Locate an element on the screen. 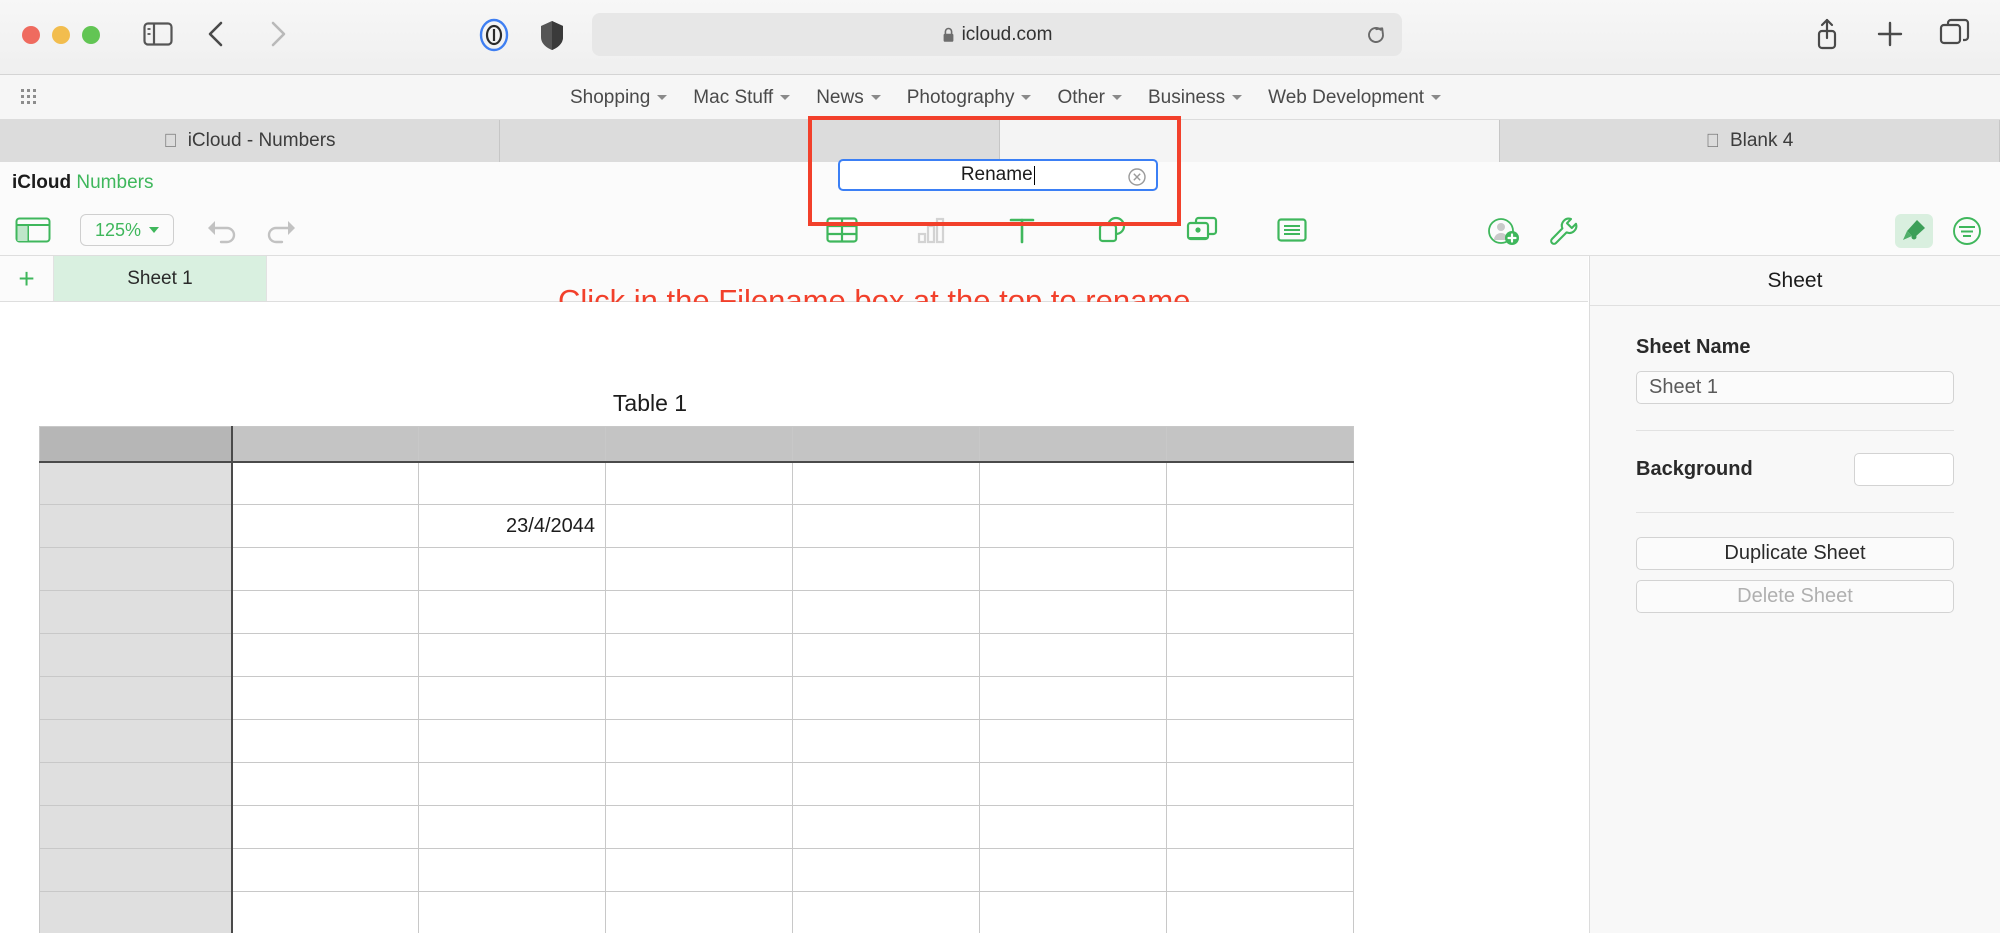 This screenshot has height=933, width=2000. chart-icon is located at coordinates (932, 230).